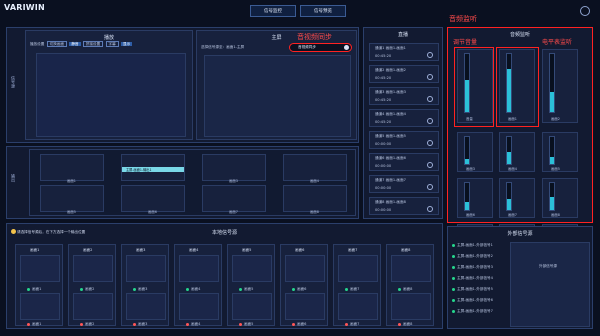  Describe the element at coordinates (234, 168) in the screenshot. I see `slot-3: 画面3` at that location.